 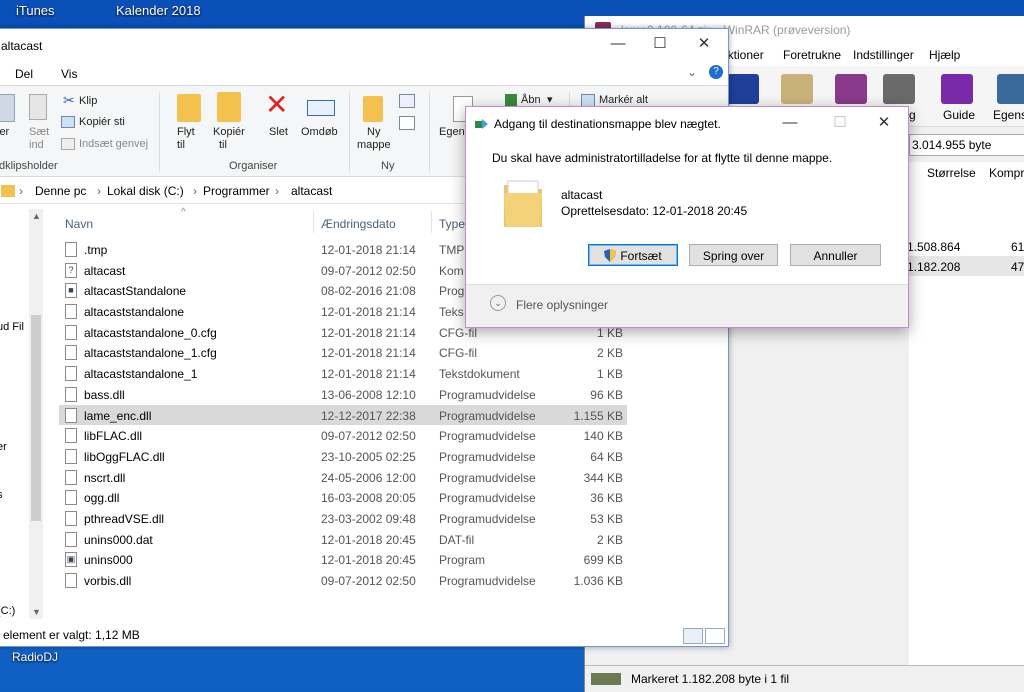 I want to click on tab-view: Vis, so click(x=69, y=74).